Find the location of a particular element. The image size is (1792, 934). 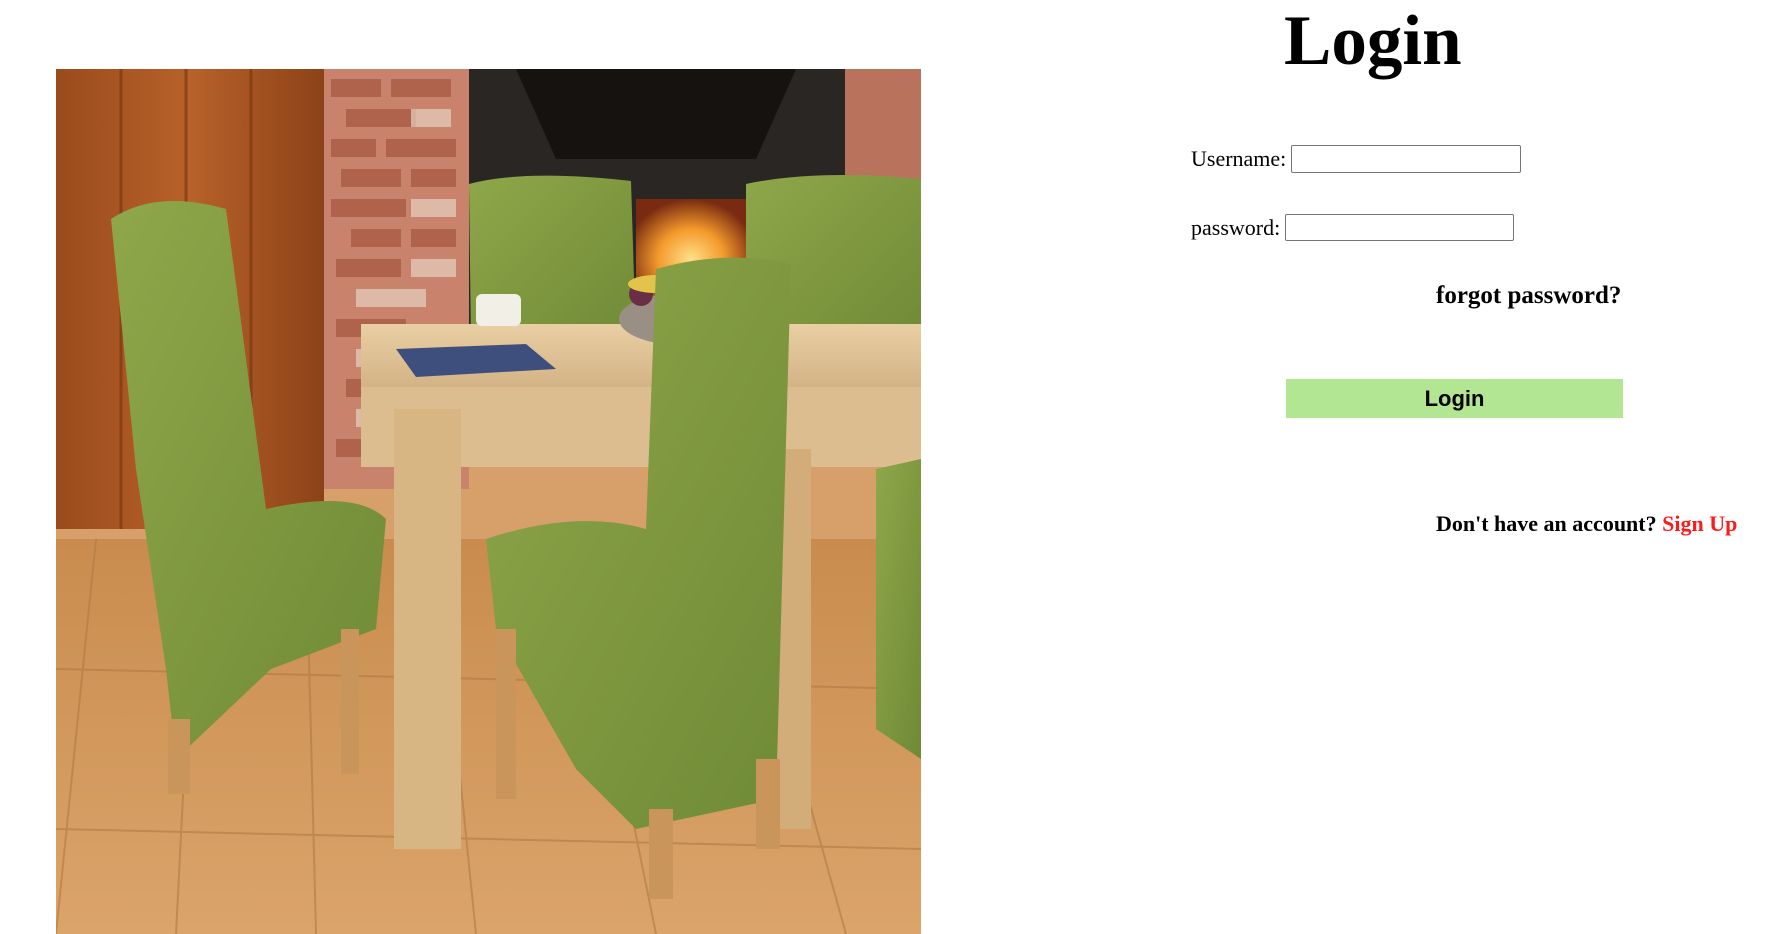

signup-link: Sign Up is located at coordinates (1699, 523).